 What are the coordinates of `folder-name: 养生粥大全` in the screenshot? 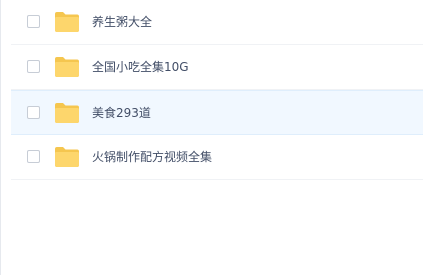 It's located at (122, 22).